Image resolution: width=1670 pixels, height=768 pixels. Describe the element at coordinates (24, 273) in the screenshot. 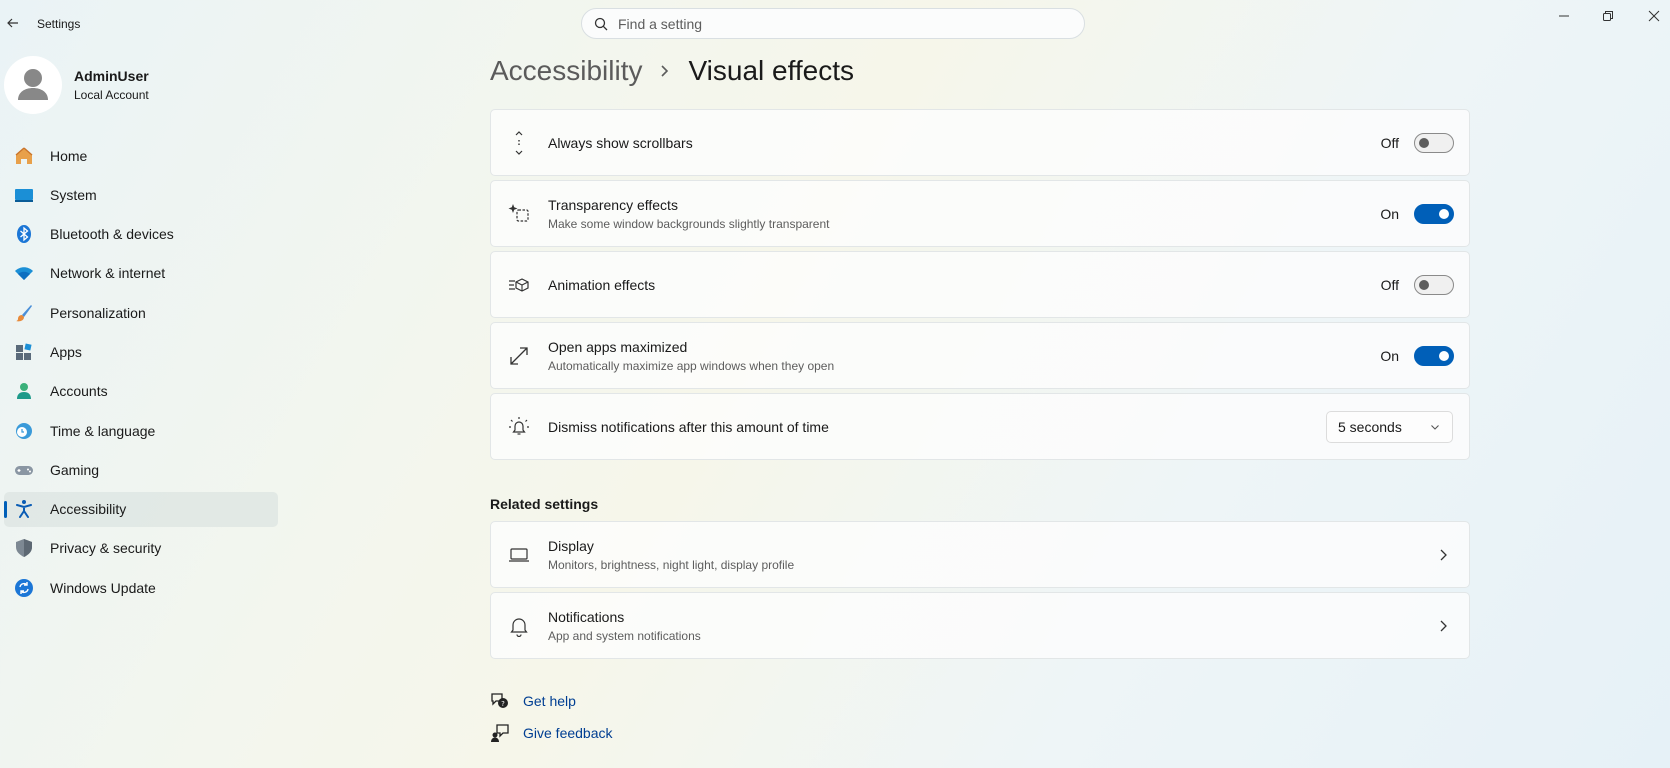

I see `wifi-icon` at that location.